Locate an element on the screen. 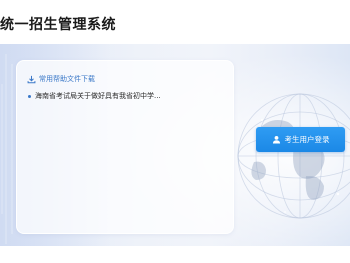  help-files-header: 常用帮助文件下载 is located at coordinates (61, 79).